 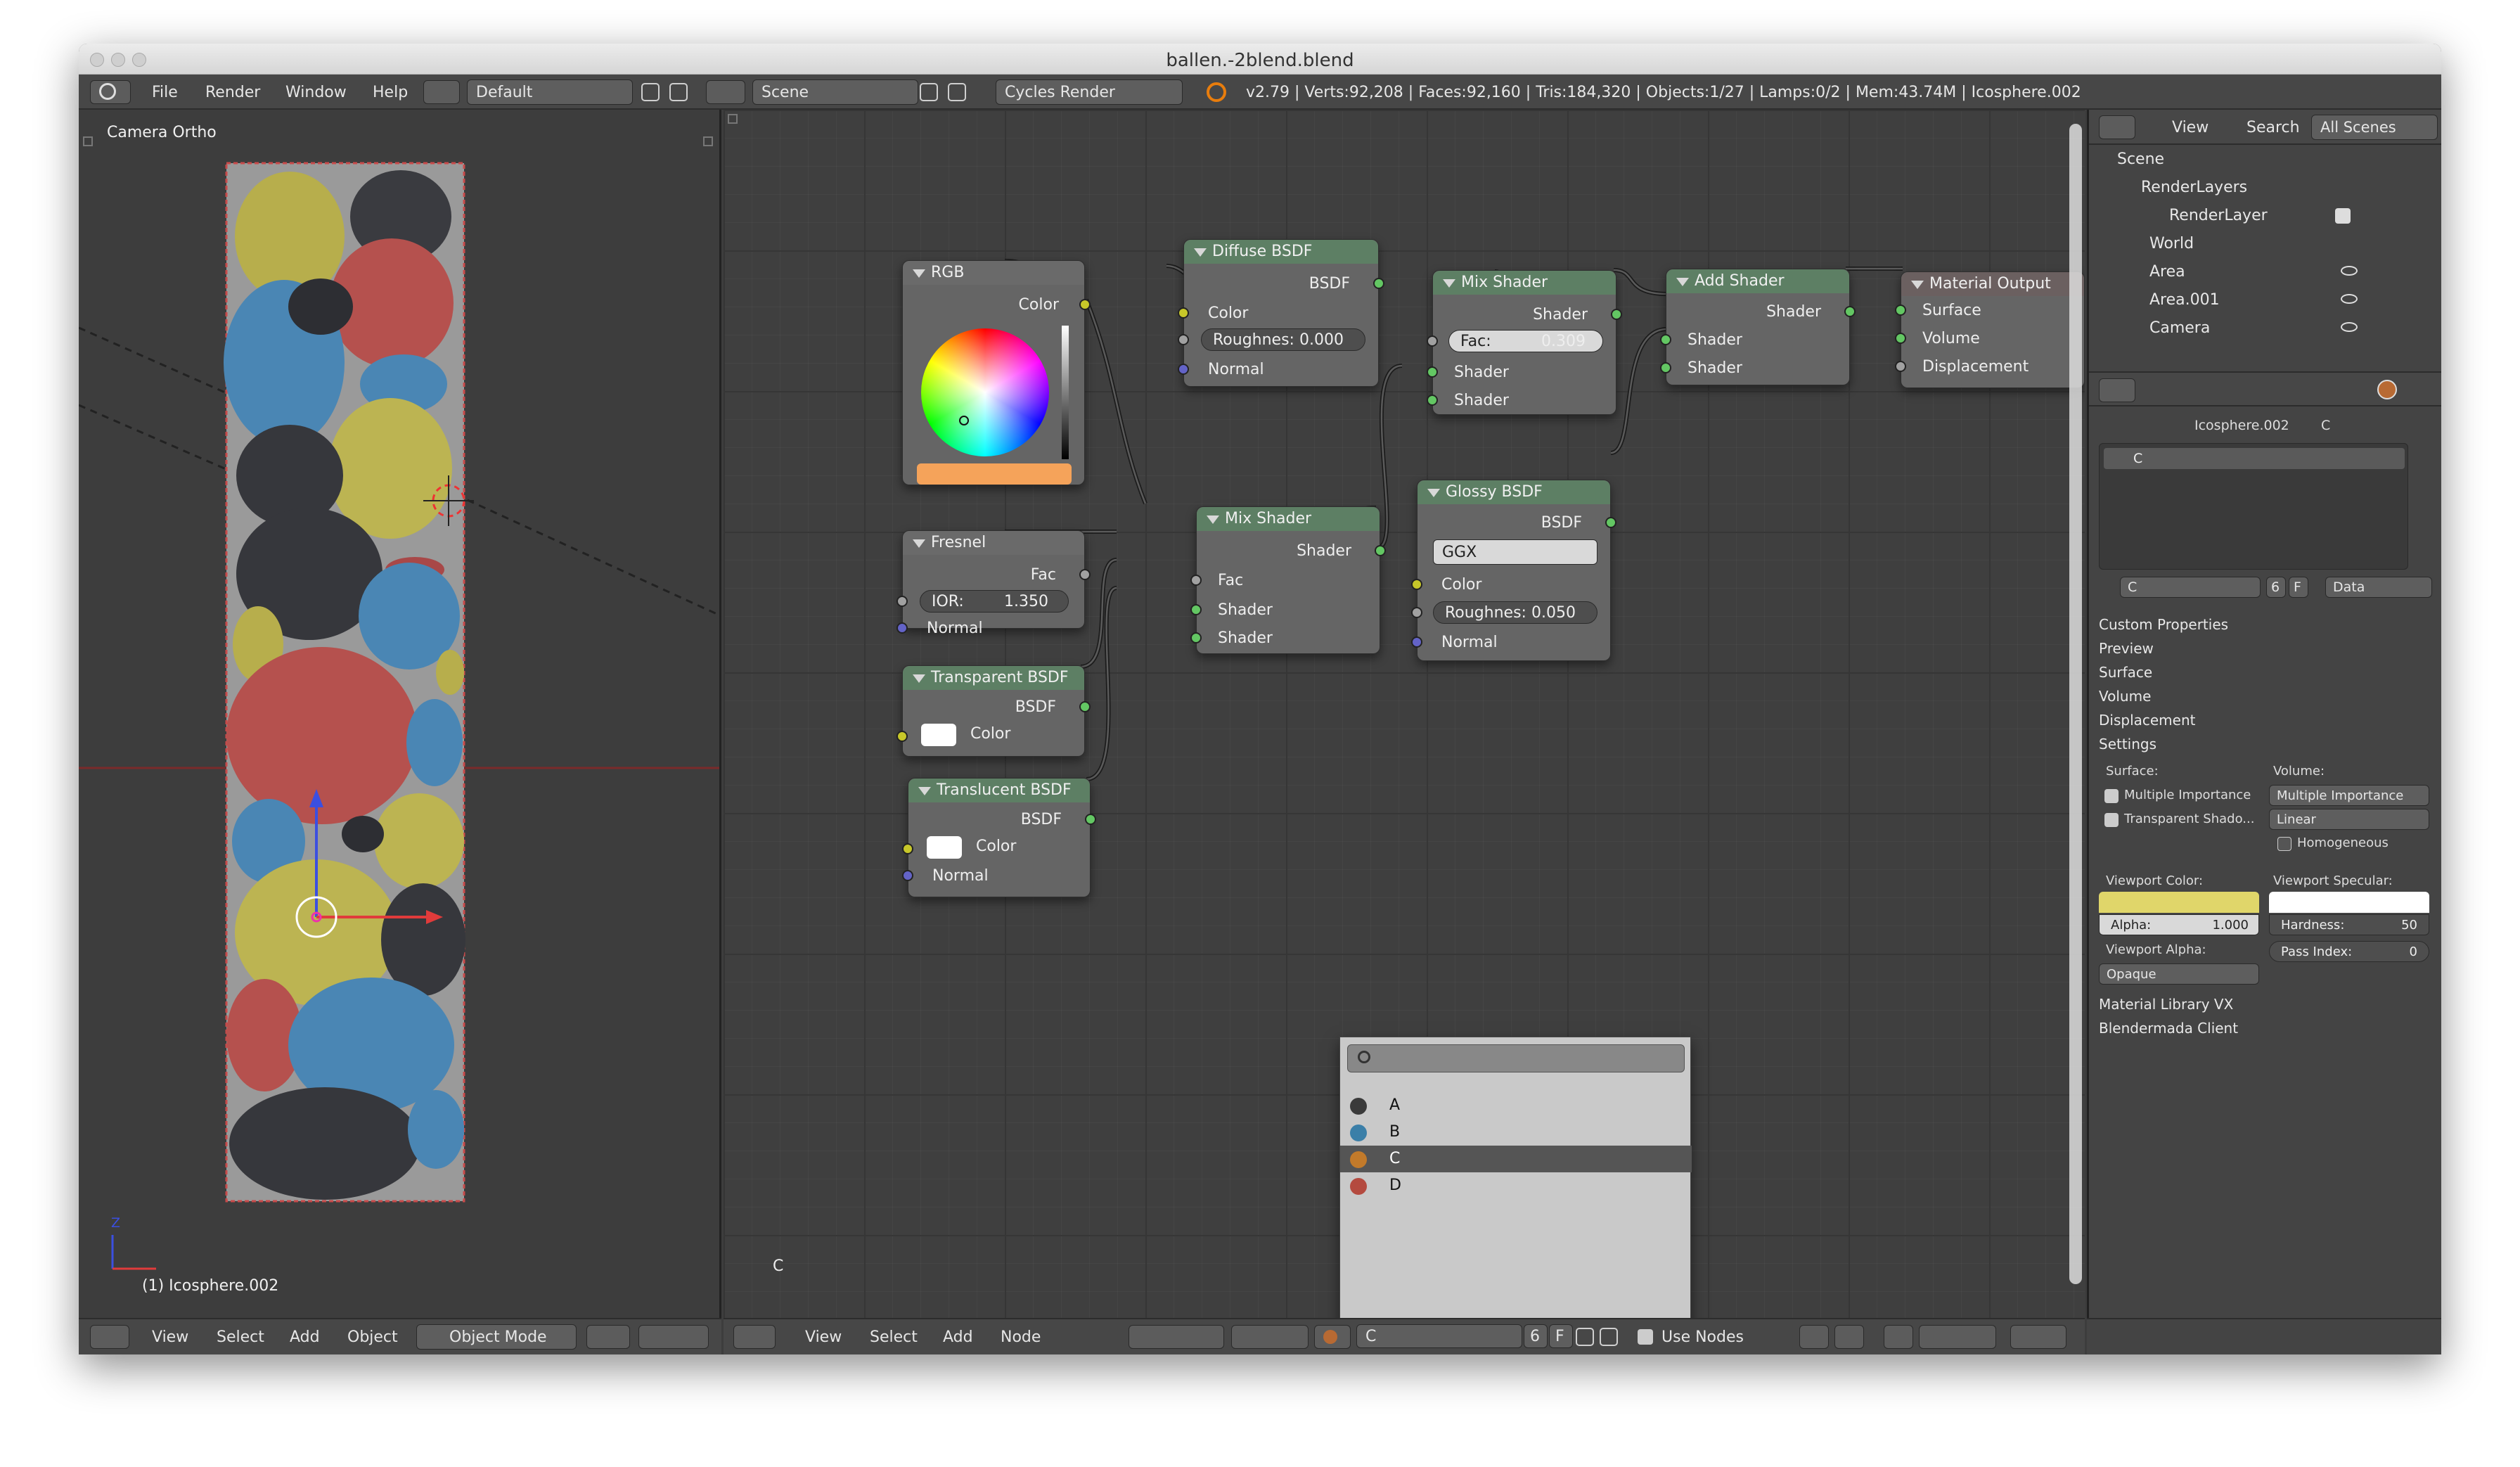 What do you see at coordinates (994, 273) in the screenshot?
I see `node-rgb-header: RGB` at bounding box center [994, 273].